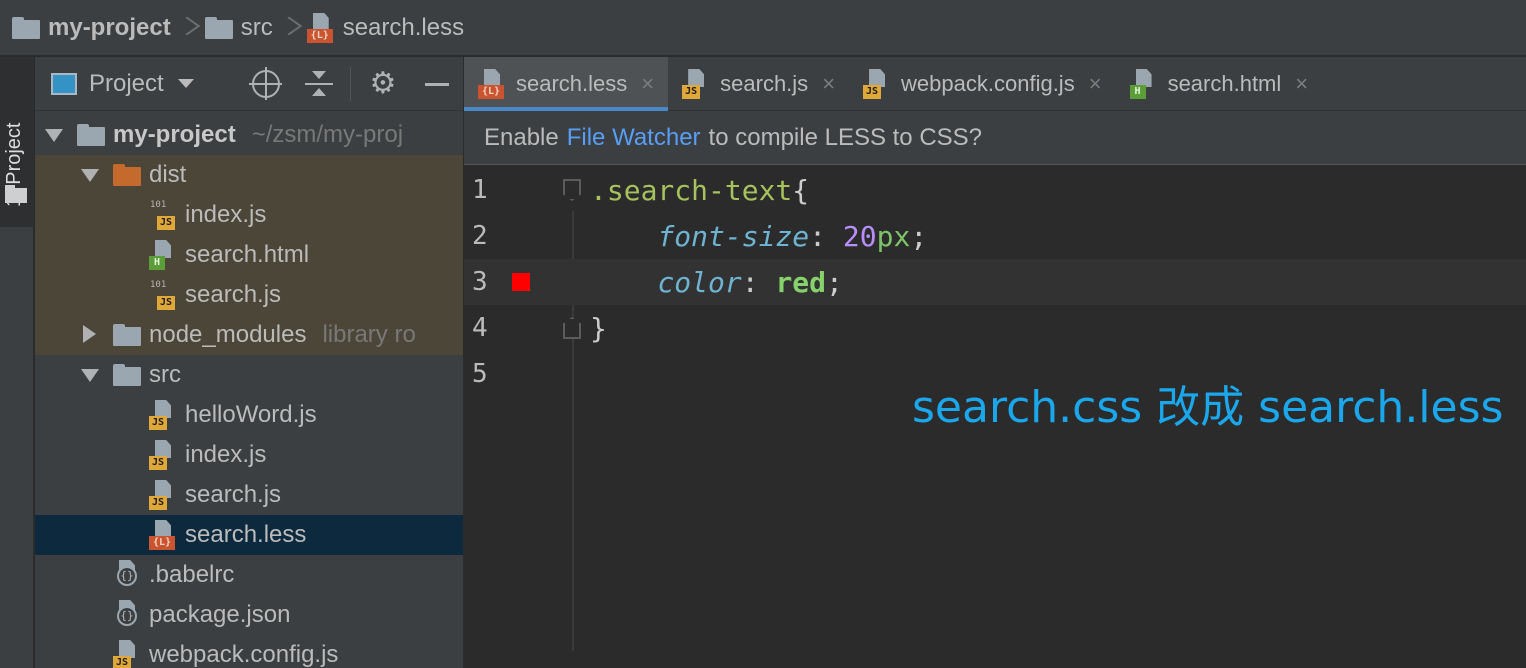 The image size is (1526, 668). Describe the element at coordinates (249, 575) in the screenshot. I see `tree-file-babelrc: {} .babelrc` at that location.